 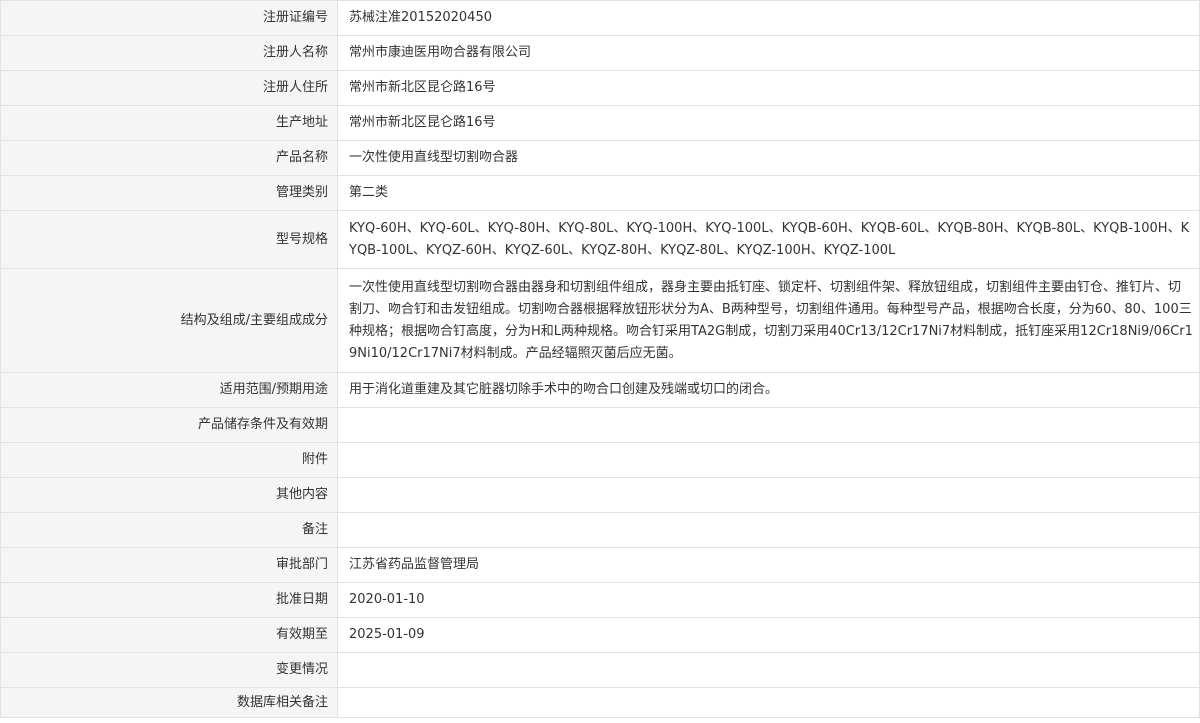 What do you see at coordinates (768, 18) in the screenshot?
I see `row-value: 苏械注准20152020450` at bounding box center [768, 18].